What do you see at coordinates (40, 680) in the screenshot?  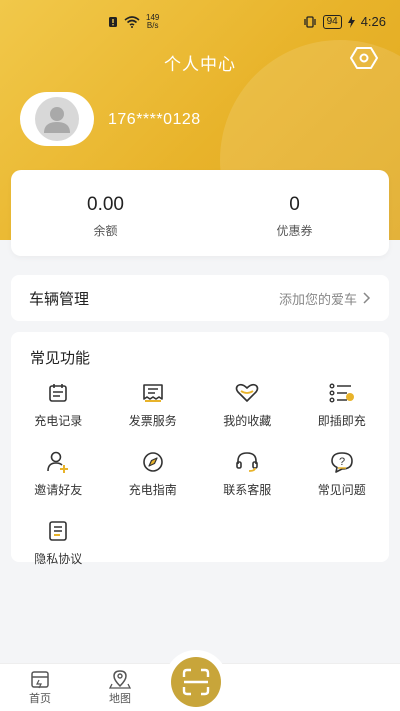 I see `home-icon` at bounding box center [40, 680].